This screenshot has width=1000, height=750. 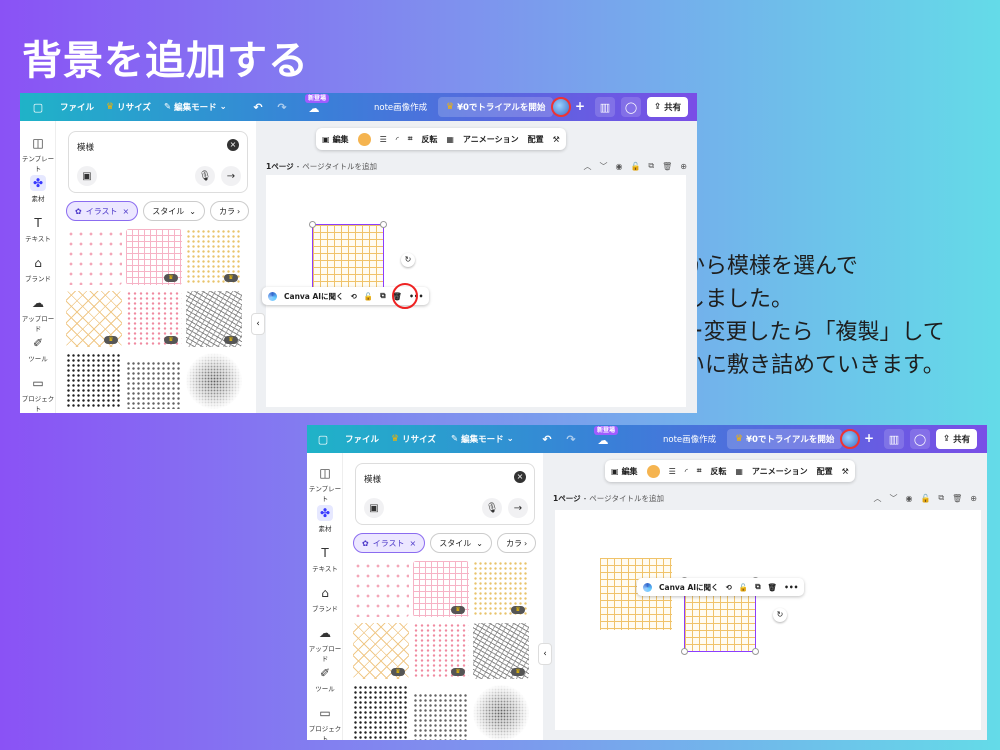 What do you see at coordinates (850, 439) in the screenshot?
I see `avatar` at bounding box center [850, 439].